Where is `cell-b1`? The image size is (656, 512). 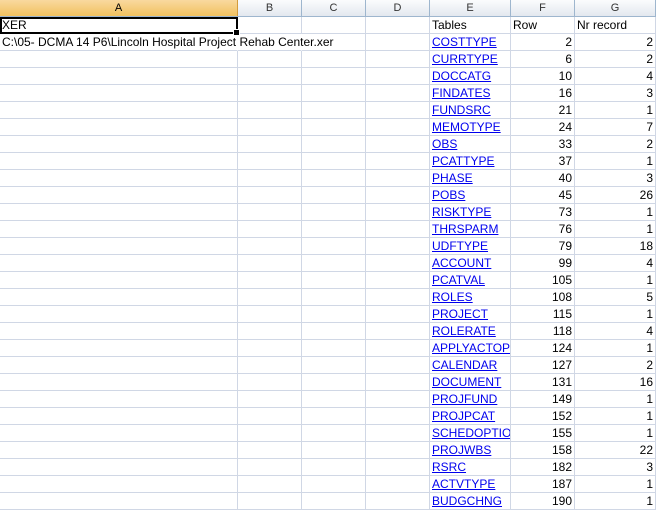
cell-b1 is located at coordinates (270, 25).